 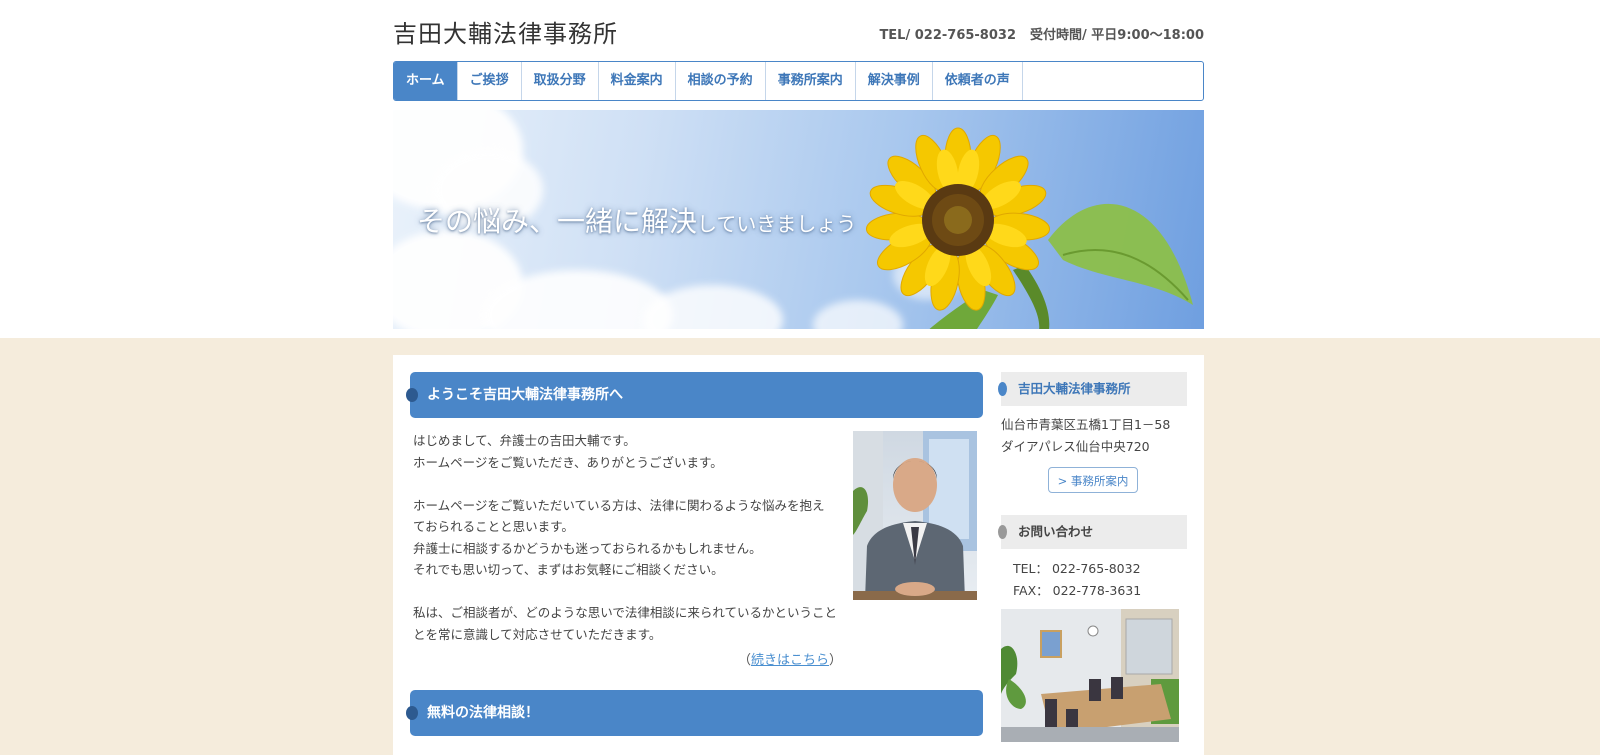 What do you see at coordinates (1031, 590) in the screenshot?
I see `fax-label: FAX：` at bounding box center [1031, 590].